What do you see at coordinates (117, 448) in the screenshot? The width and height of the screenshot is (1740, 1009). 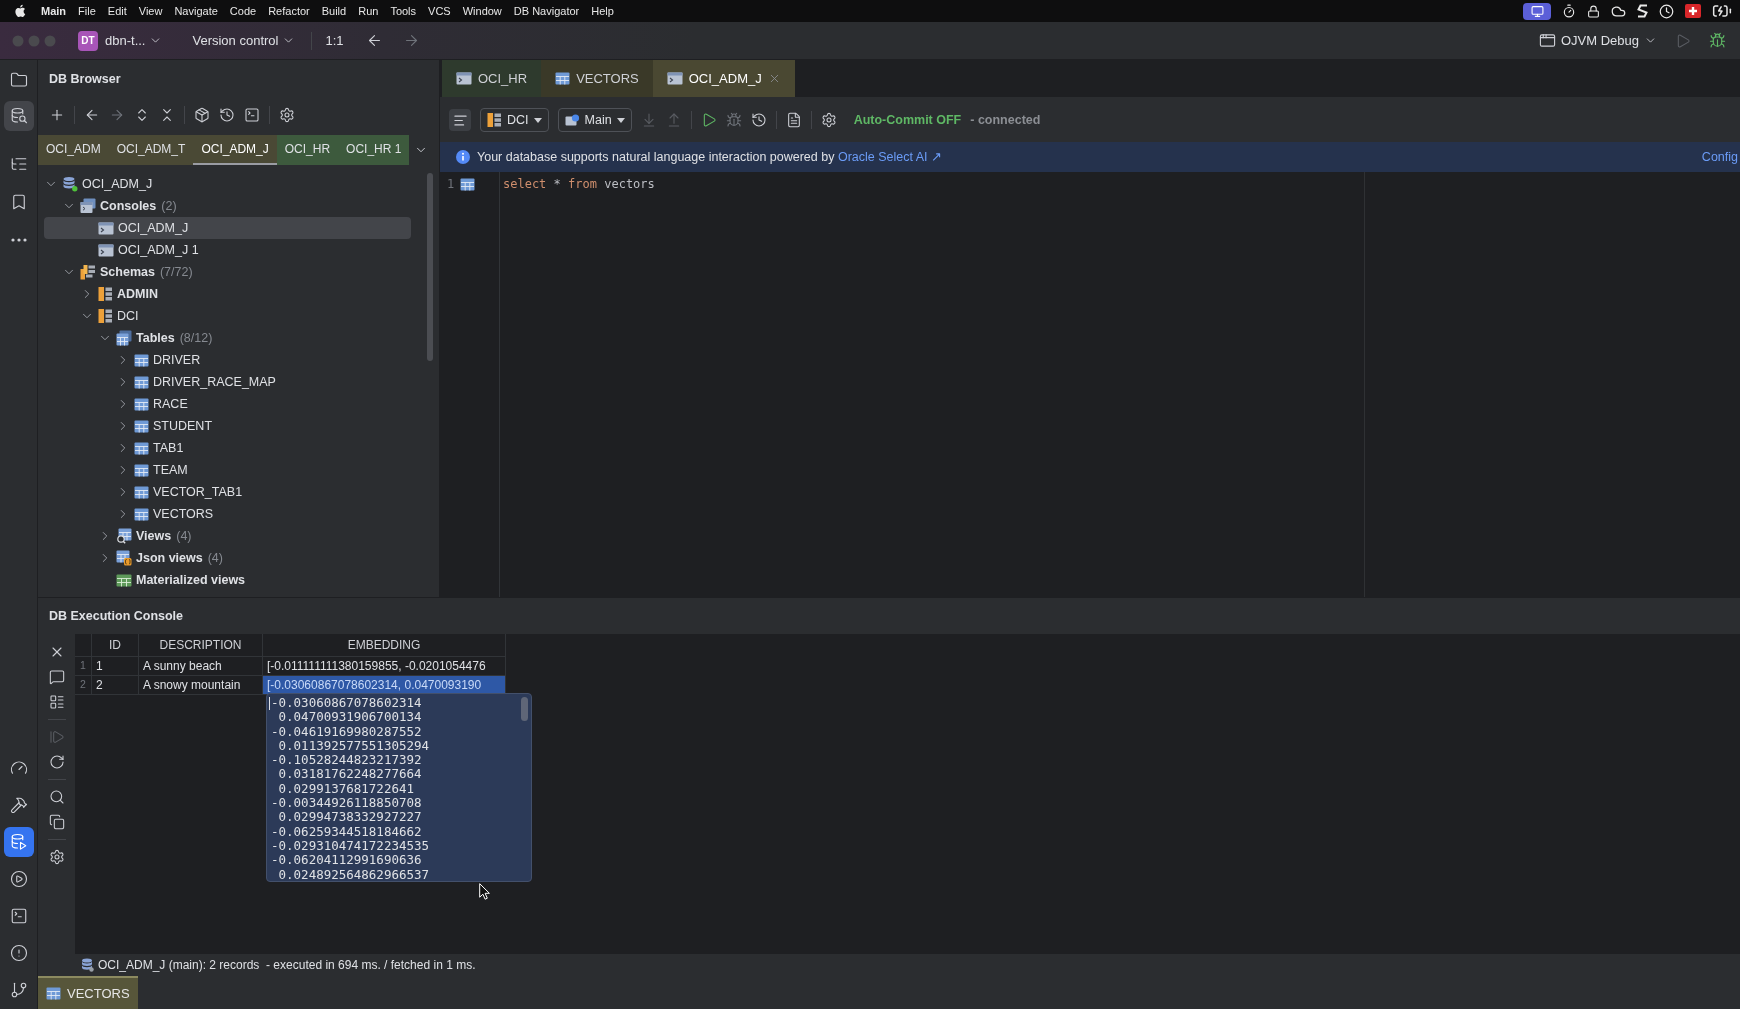 I see `tree-item: TAB1` at bounding box center [117, 448].